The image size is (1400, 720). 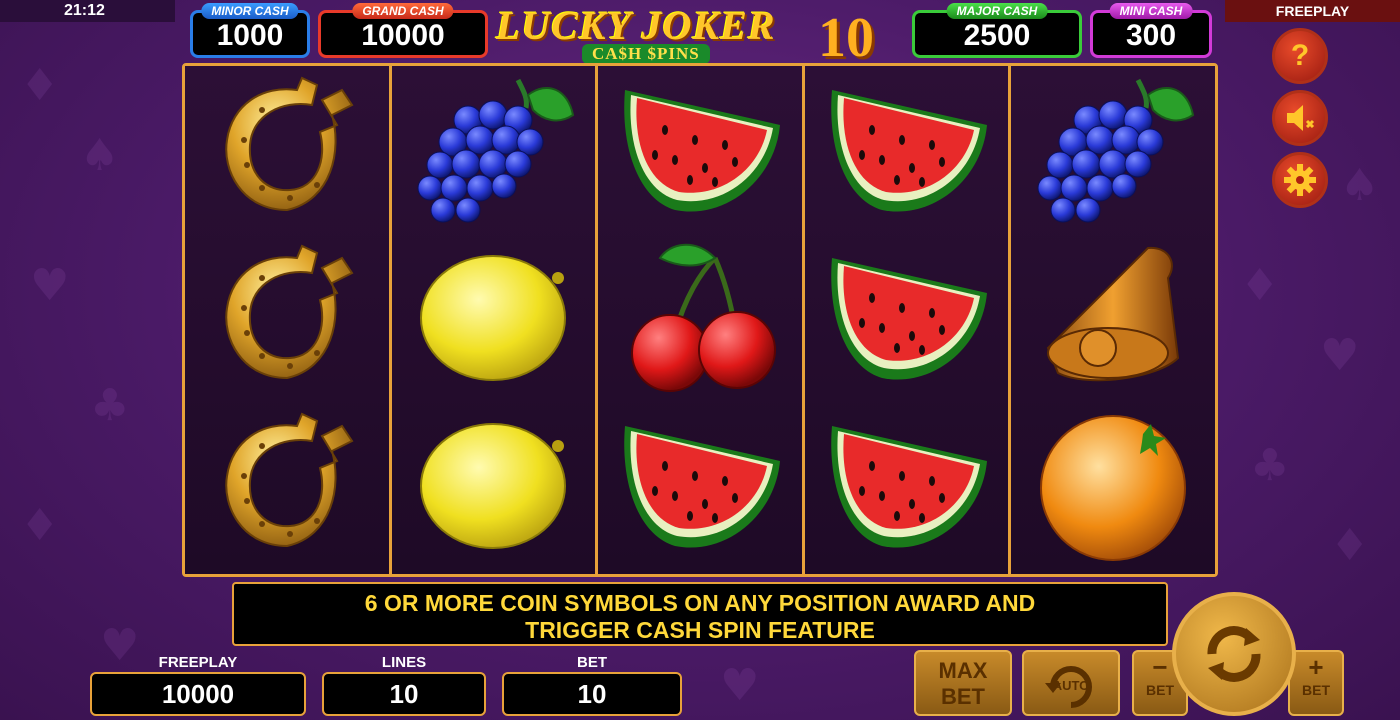 What do you see at coordinates (963, 670) in the screenshot?
I see `max-bet-label-line-1: MAX` at bounding box center [963, 670].